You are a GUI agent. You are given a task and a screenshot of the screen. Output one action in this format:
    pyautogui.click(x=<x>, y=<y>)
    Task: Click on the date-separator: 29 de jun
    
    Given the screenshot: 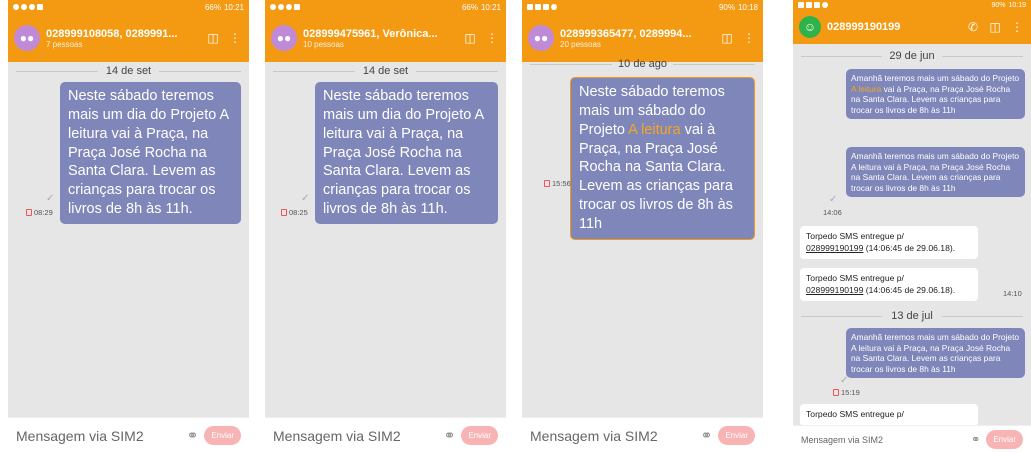 What is the action you would take?
    pyautogui.click(x=912, y=56)
    